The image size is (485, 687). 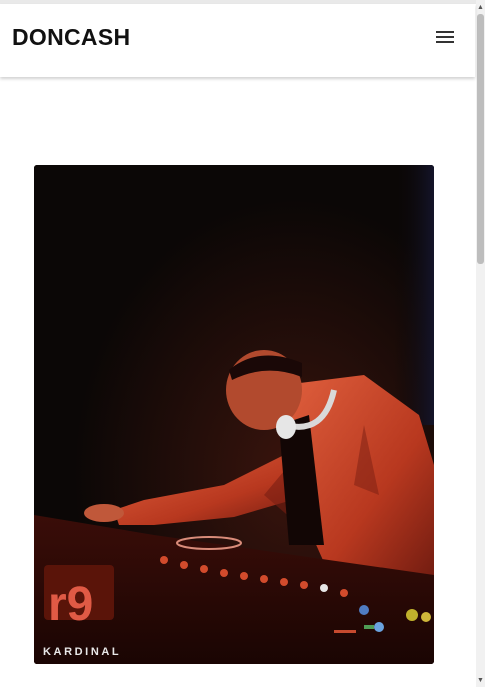 I want to click on hamburger-menu-icon, so click(x=445, y=37).